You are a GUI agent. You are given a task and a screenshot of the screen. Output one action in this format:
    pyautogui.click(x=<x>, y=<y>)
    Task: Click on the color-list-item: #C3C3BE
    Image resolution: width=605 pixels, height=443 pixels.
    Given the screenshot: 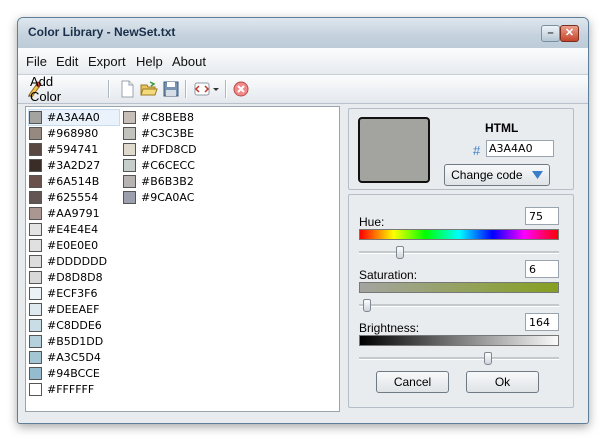 What is the action you would take?
    pyautogui.click(x=168, y=133)
    